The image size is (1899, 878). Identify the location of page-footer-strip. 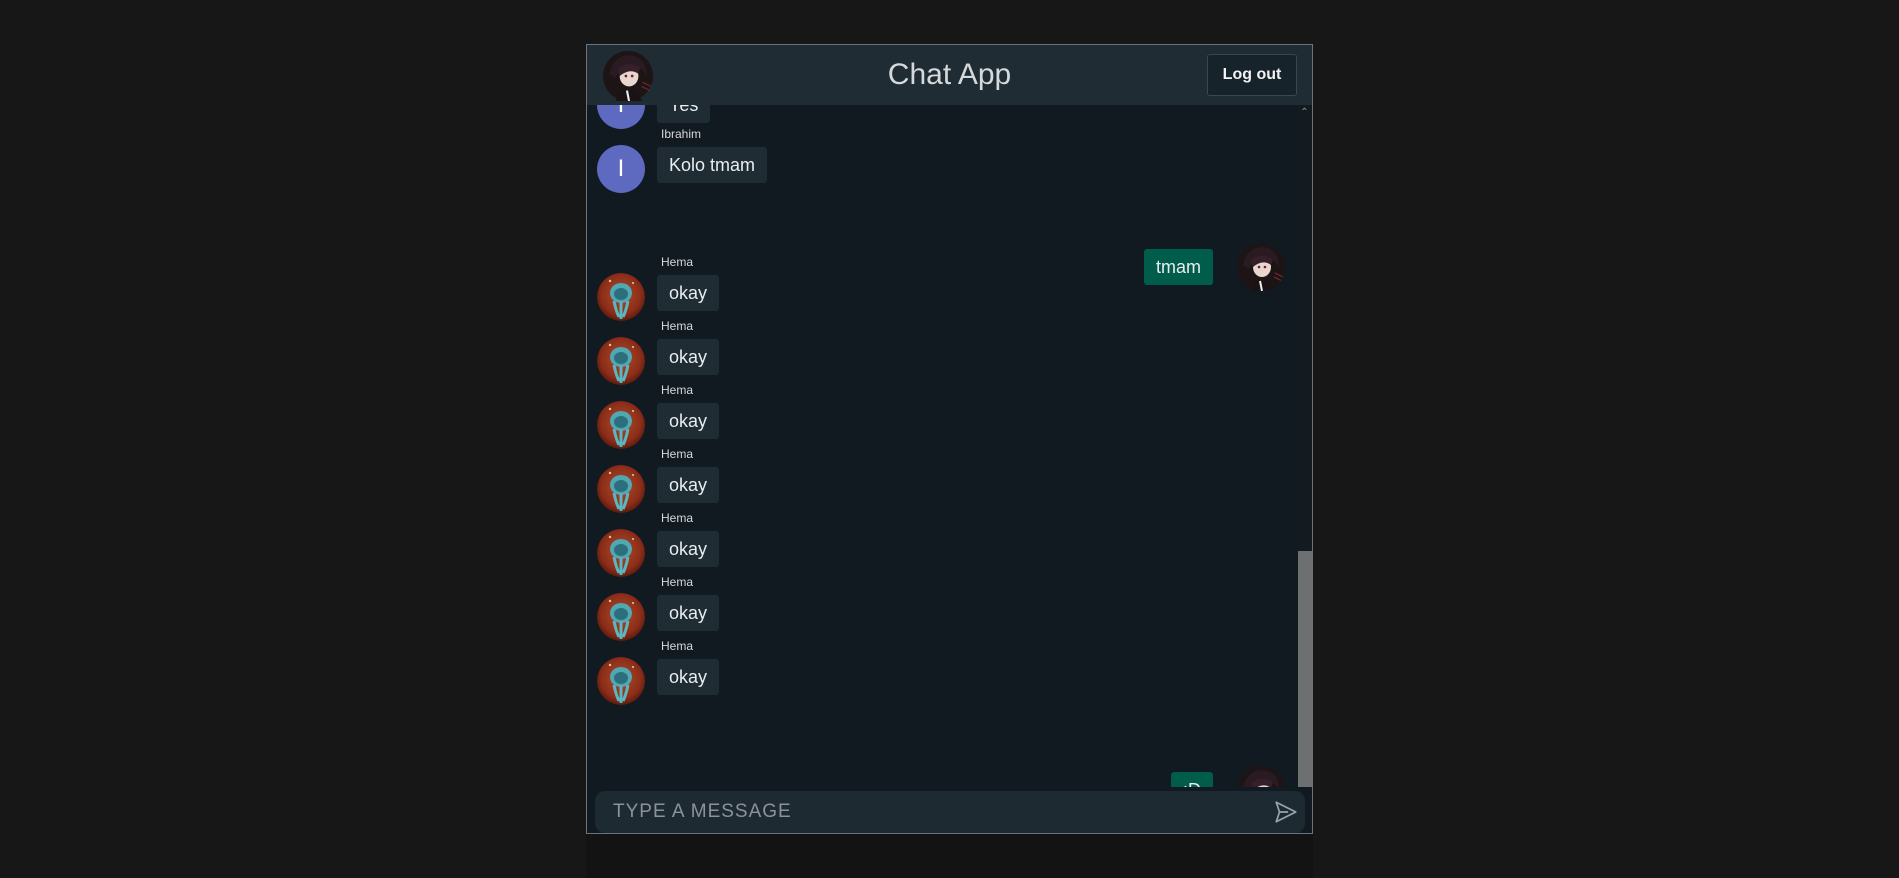
(949, 856).